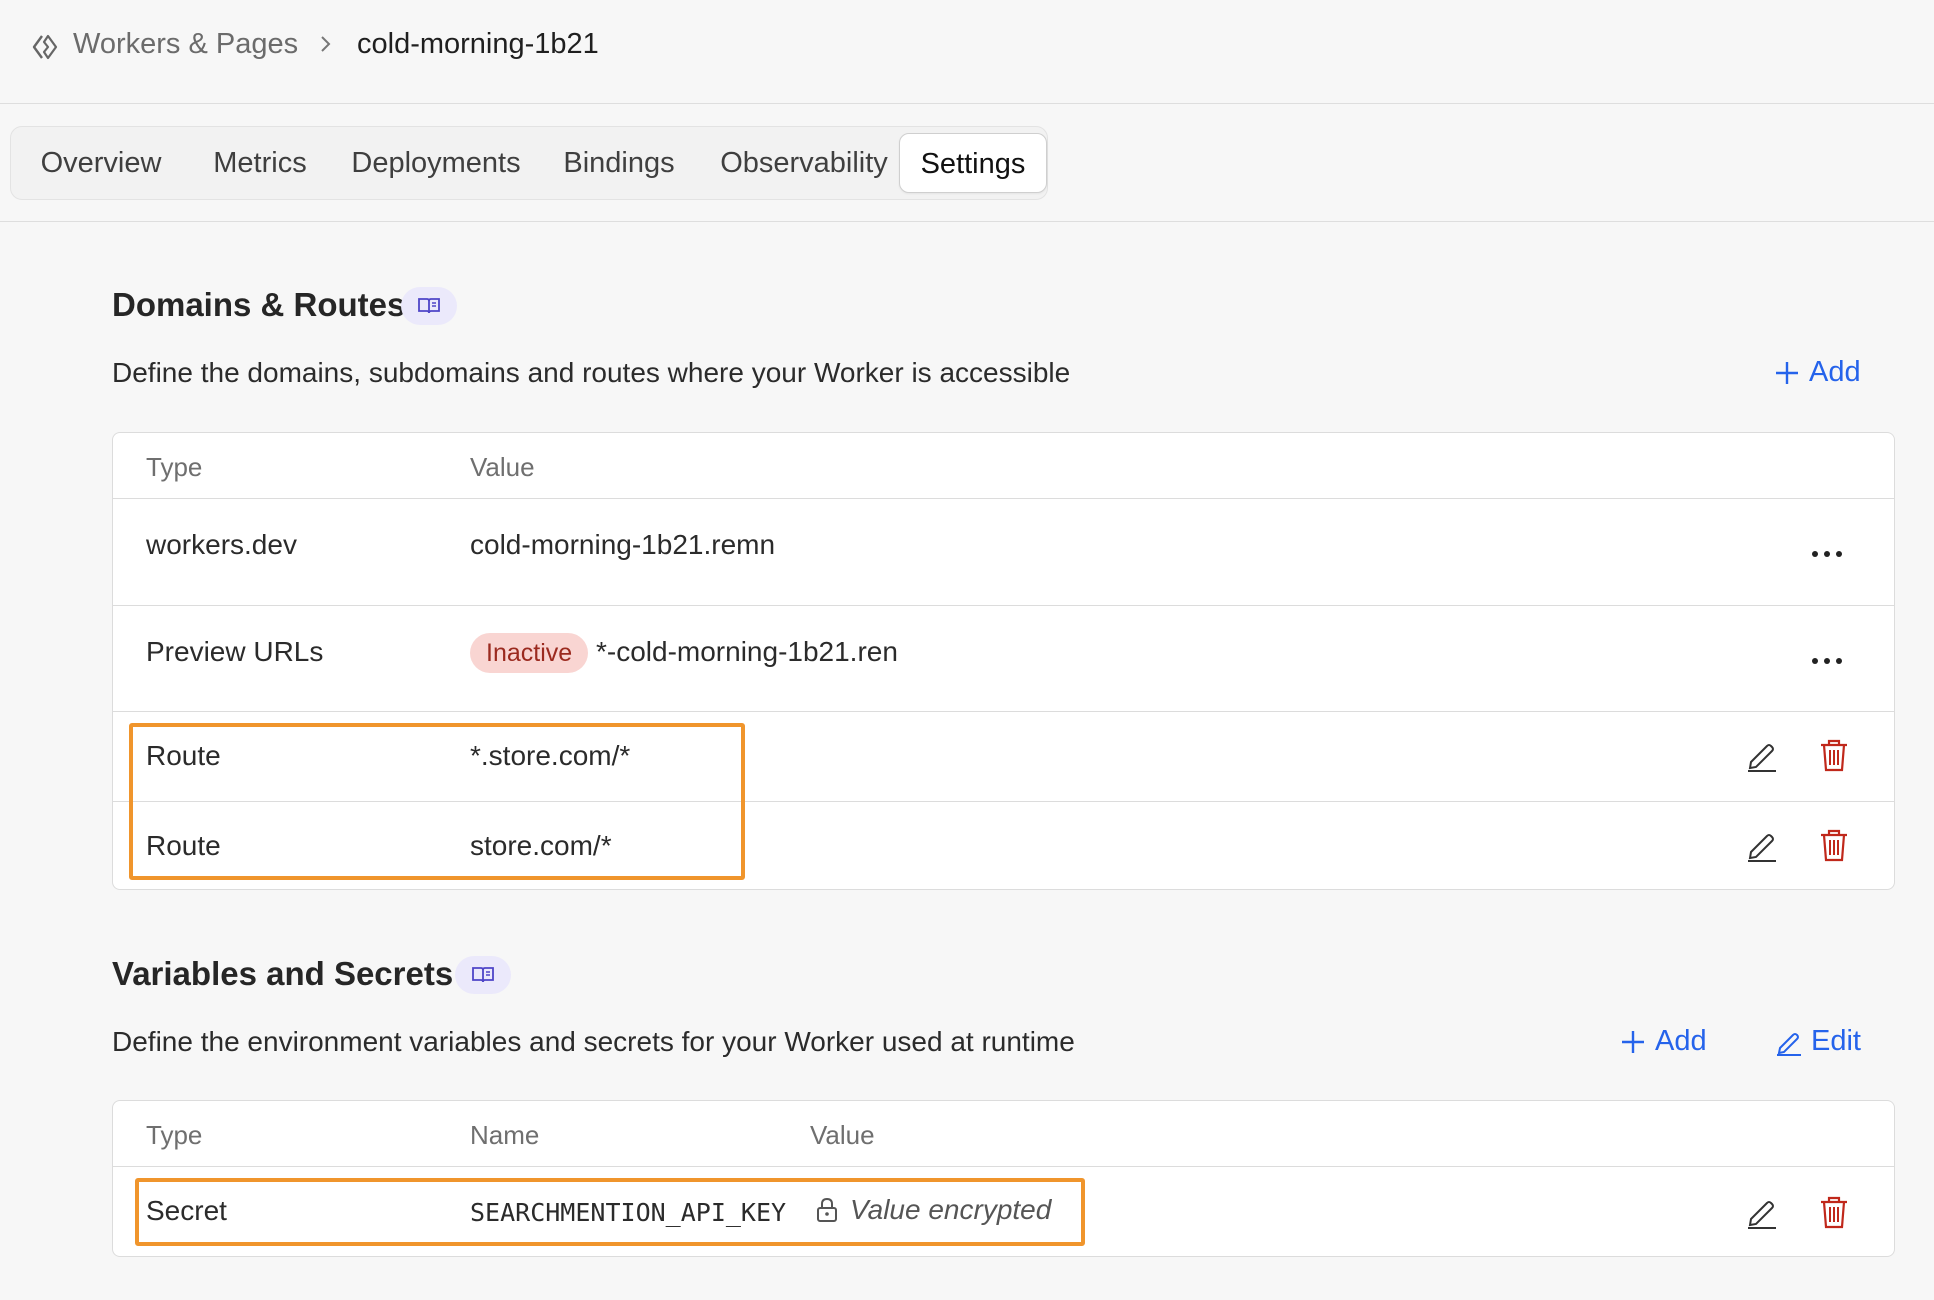 Image resolution: width=1934 pixels, height=1300 pixels. Describe the element at coordinates (529, 653) in the screenshot. I see `status-badge: Inactive` at that location.